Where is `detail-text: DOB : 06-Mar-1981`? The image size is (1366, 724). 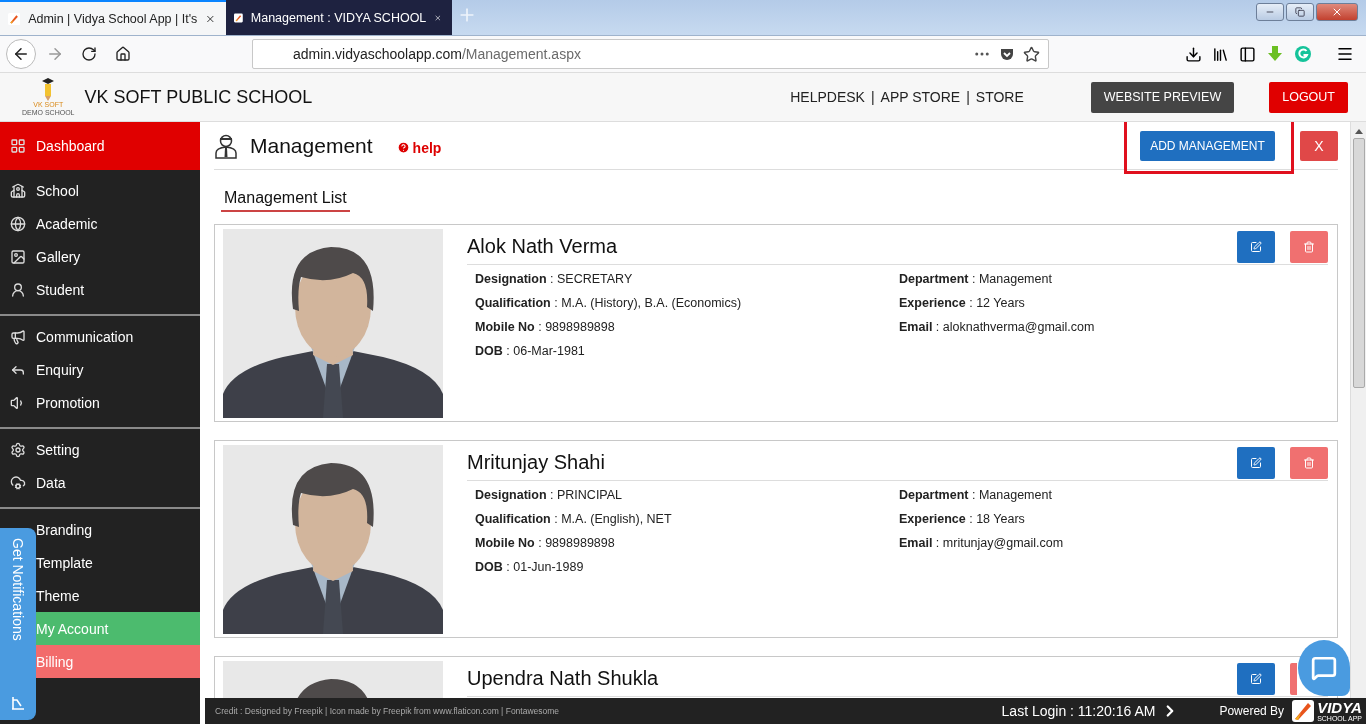 detail-text: DOB : 06-Mar-1981 is located at coordinates (530, 351).